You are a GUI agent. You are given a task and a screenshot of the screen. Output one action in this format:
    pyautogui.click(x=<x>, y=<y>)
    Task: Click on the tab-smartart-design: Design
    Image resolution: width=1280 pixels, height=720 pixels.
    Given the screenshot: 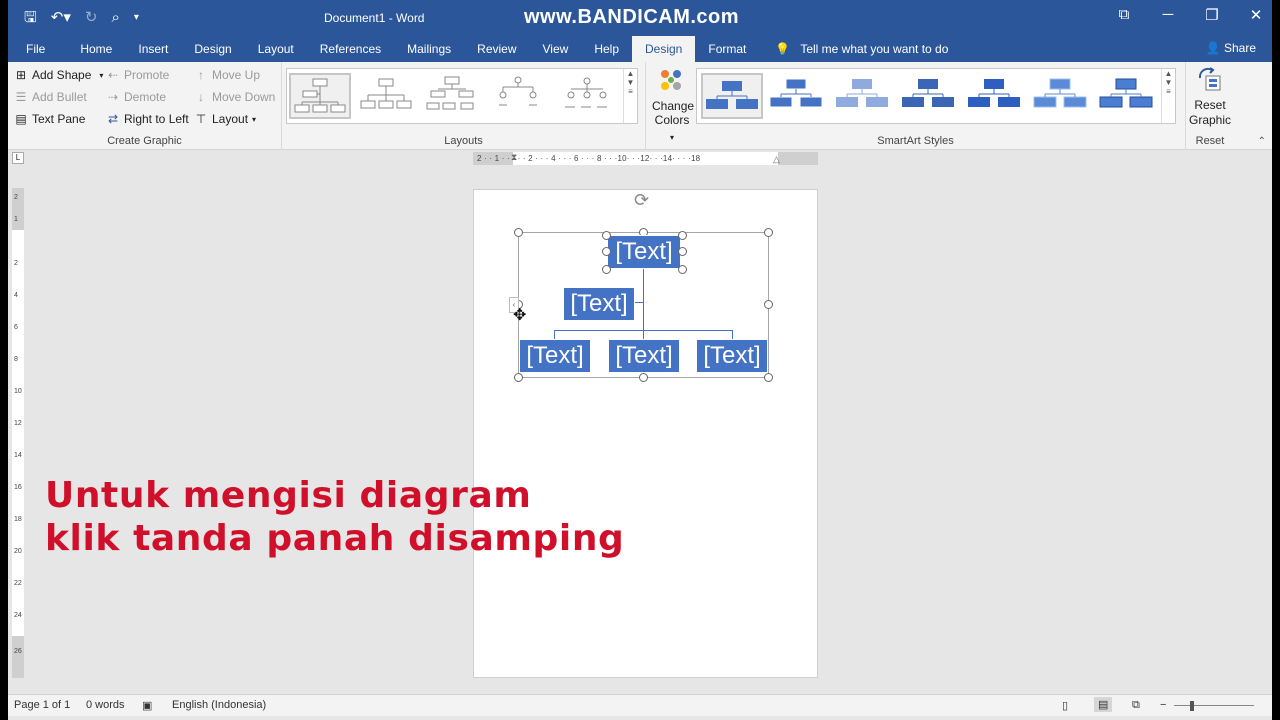 What is the action you would take?
    pyautogui.click(x=664, y=49)
    